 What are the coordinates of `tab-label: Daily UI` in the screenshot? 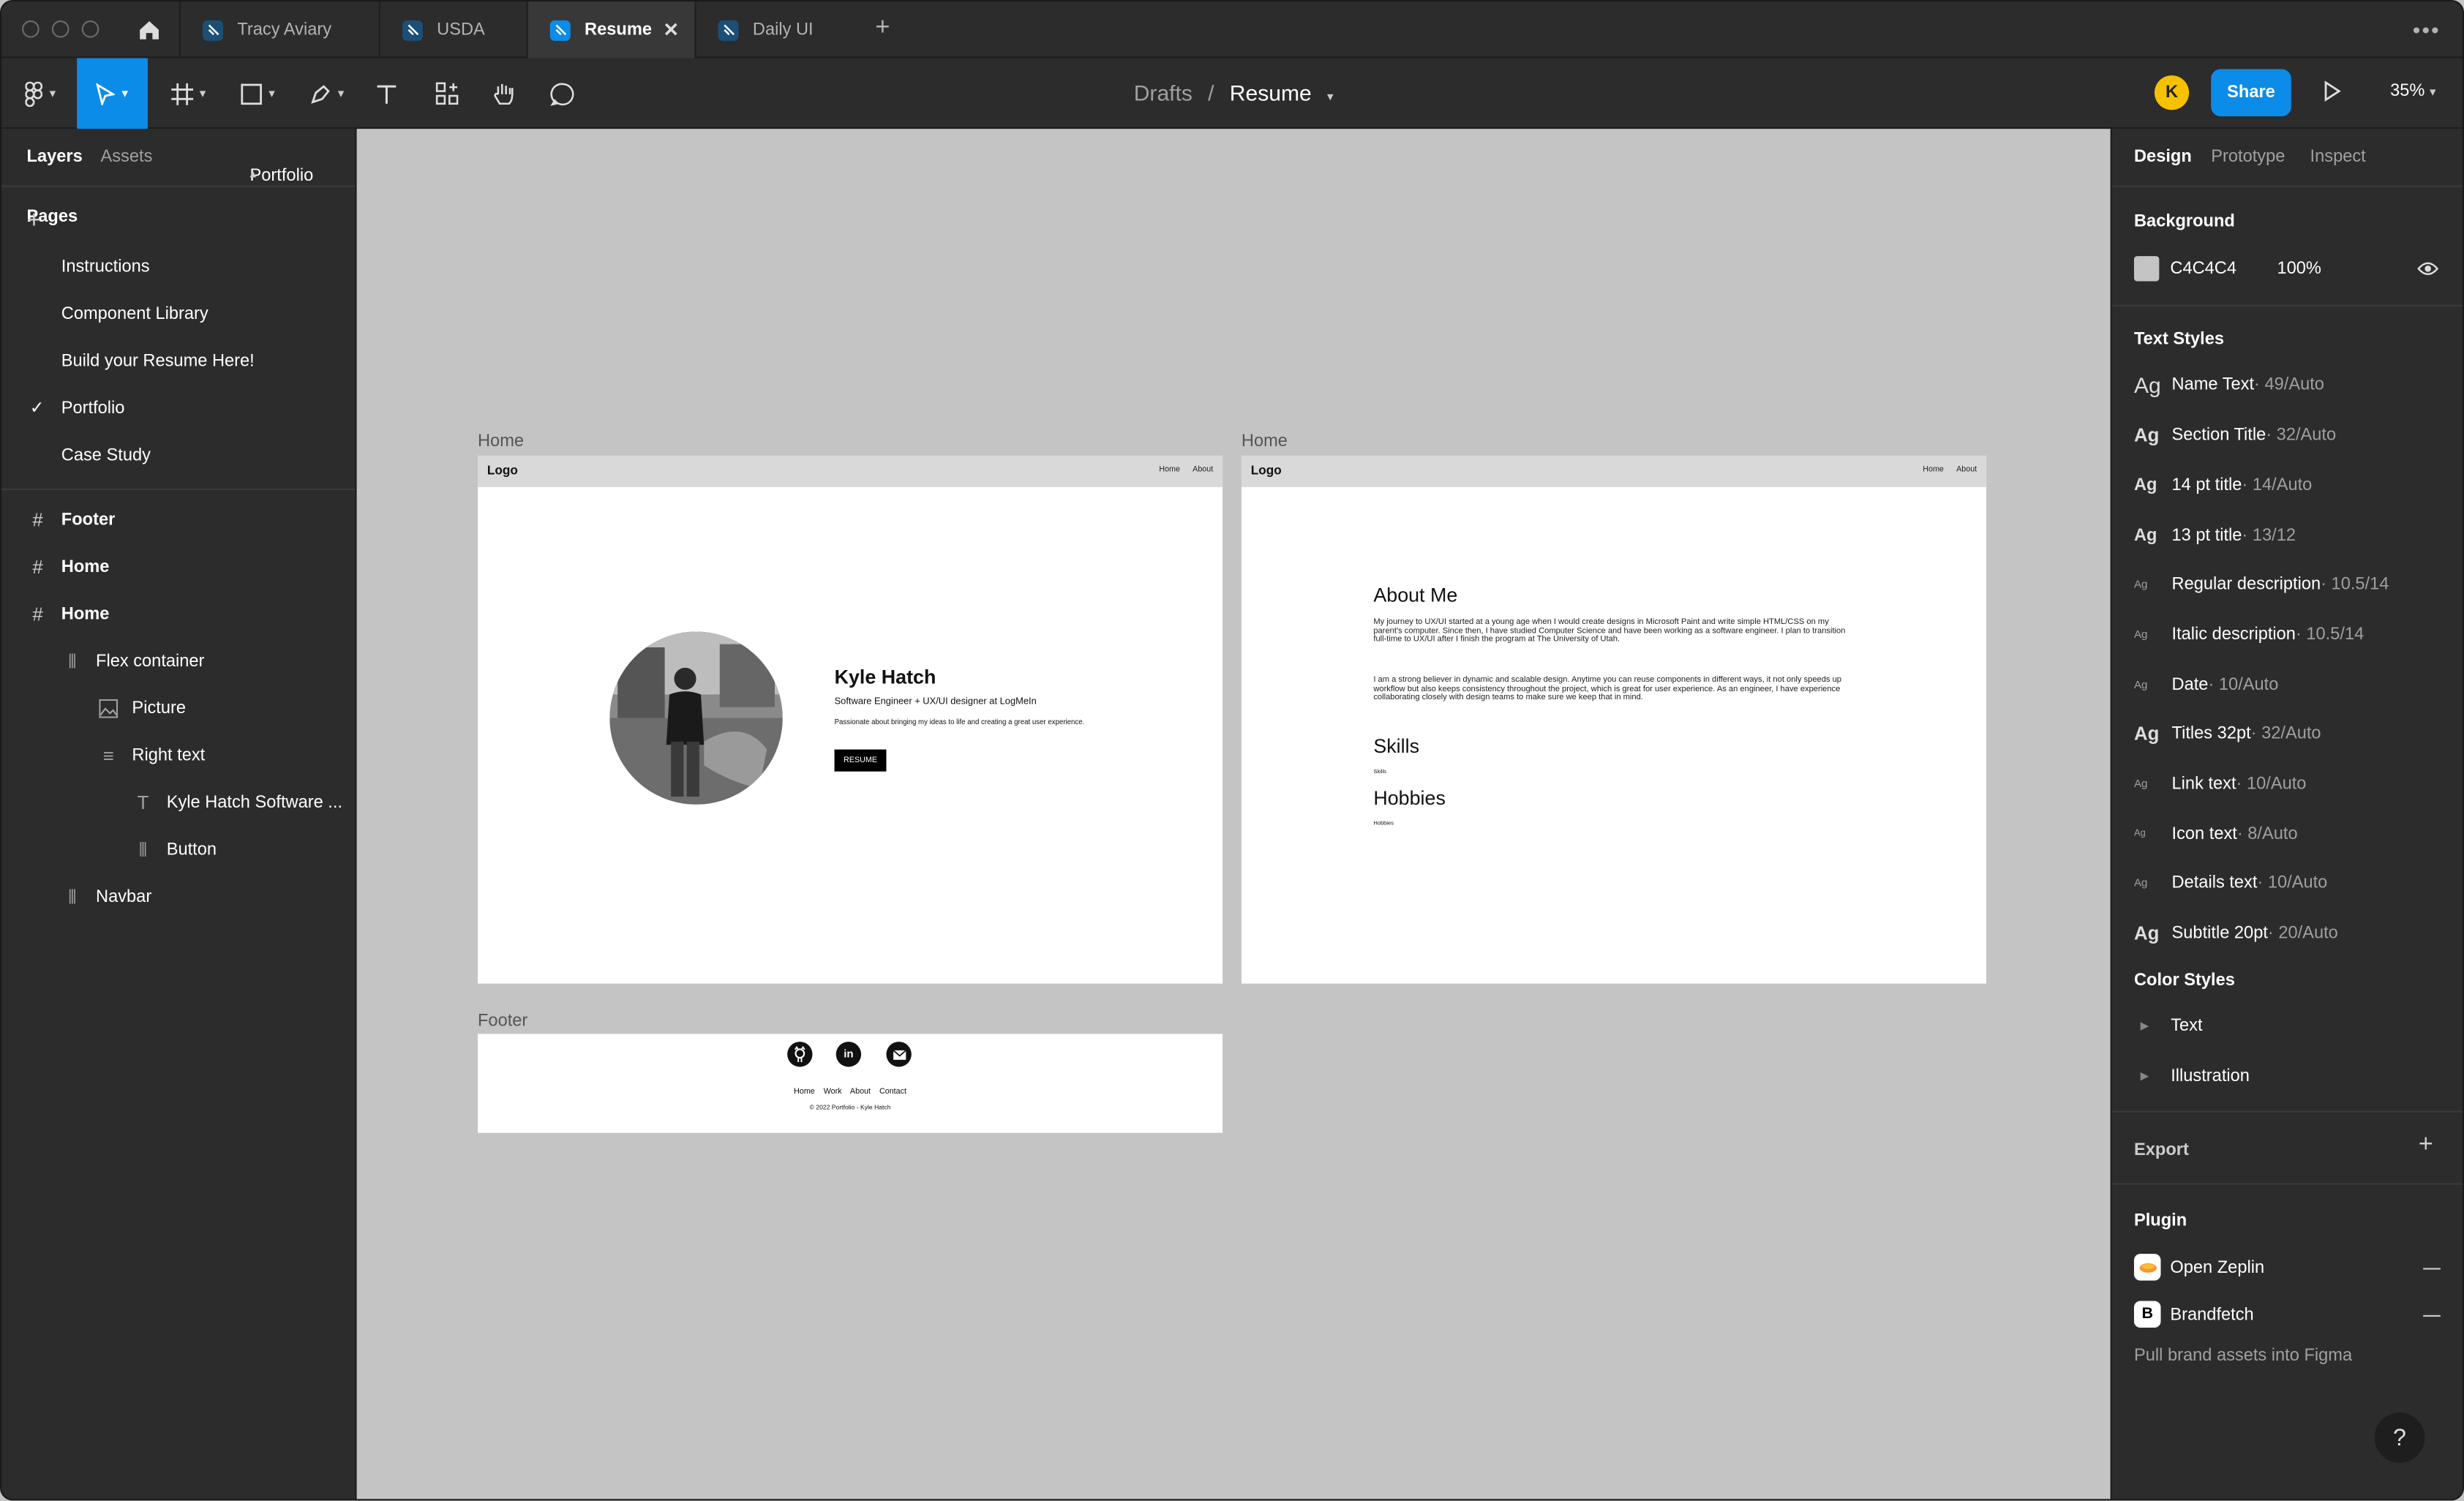 It's located at (783, 30).